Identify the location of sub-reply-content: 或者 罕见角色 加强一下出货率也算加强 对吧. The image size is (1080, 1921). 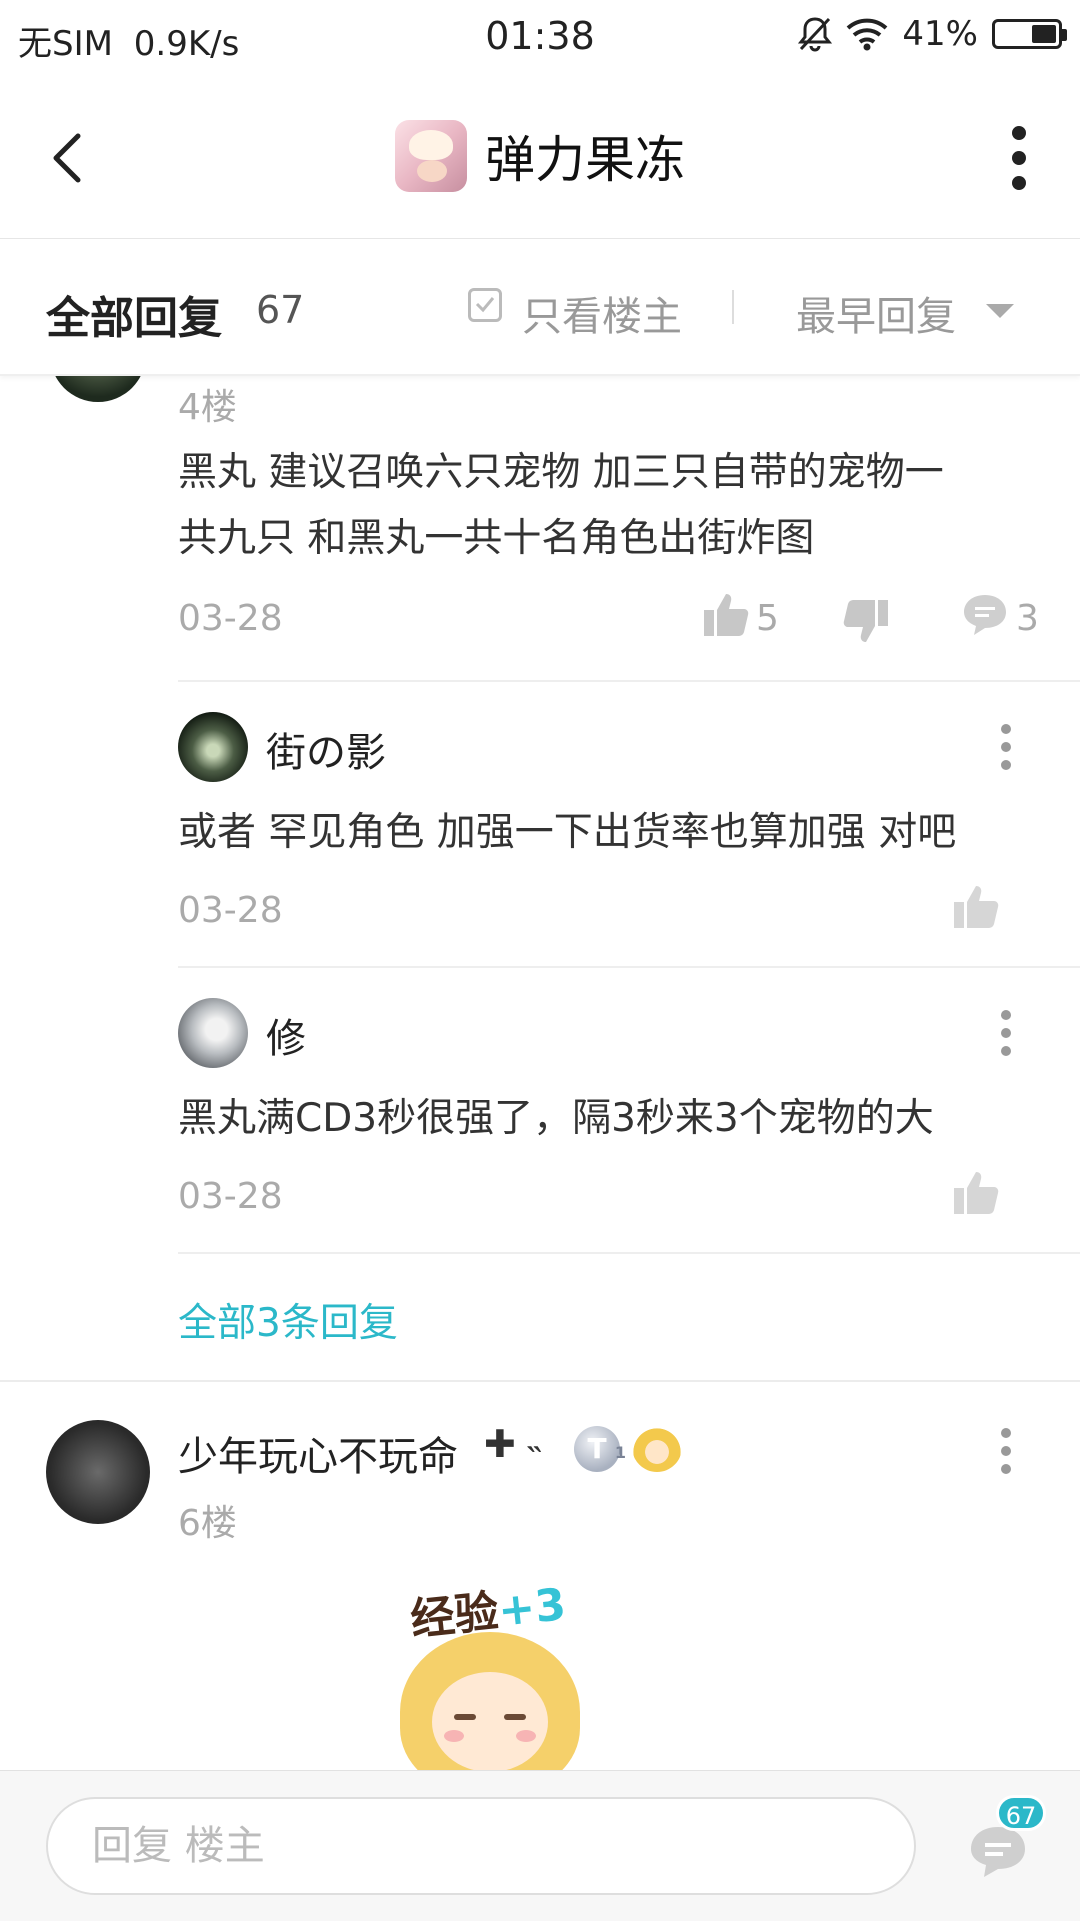
(567, 832).